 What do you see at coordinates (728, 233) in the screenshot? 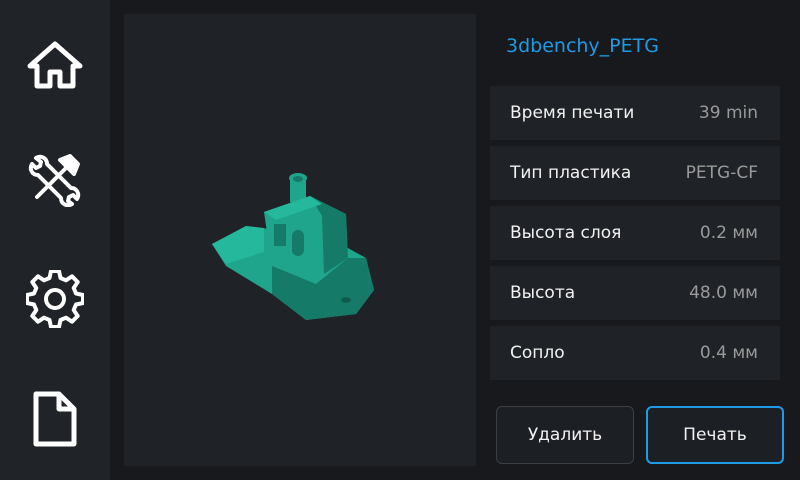
I see `property-value: 0.2 мм` at bounding box center [728, 233].